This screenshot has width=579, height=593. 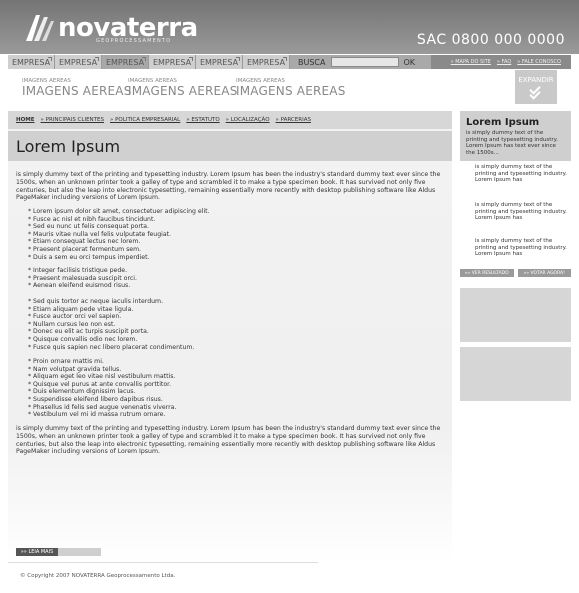 I want to click on breadcrumb-link: » PARCERIAS, so click(x=293, y=120).